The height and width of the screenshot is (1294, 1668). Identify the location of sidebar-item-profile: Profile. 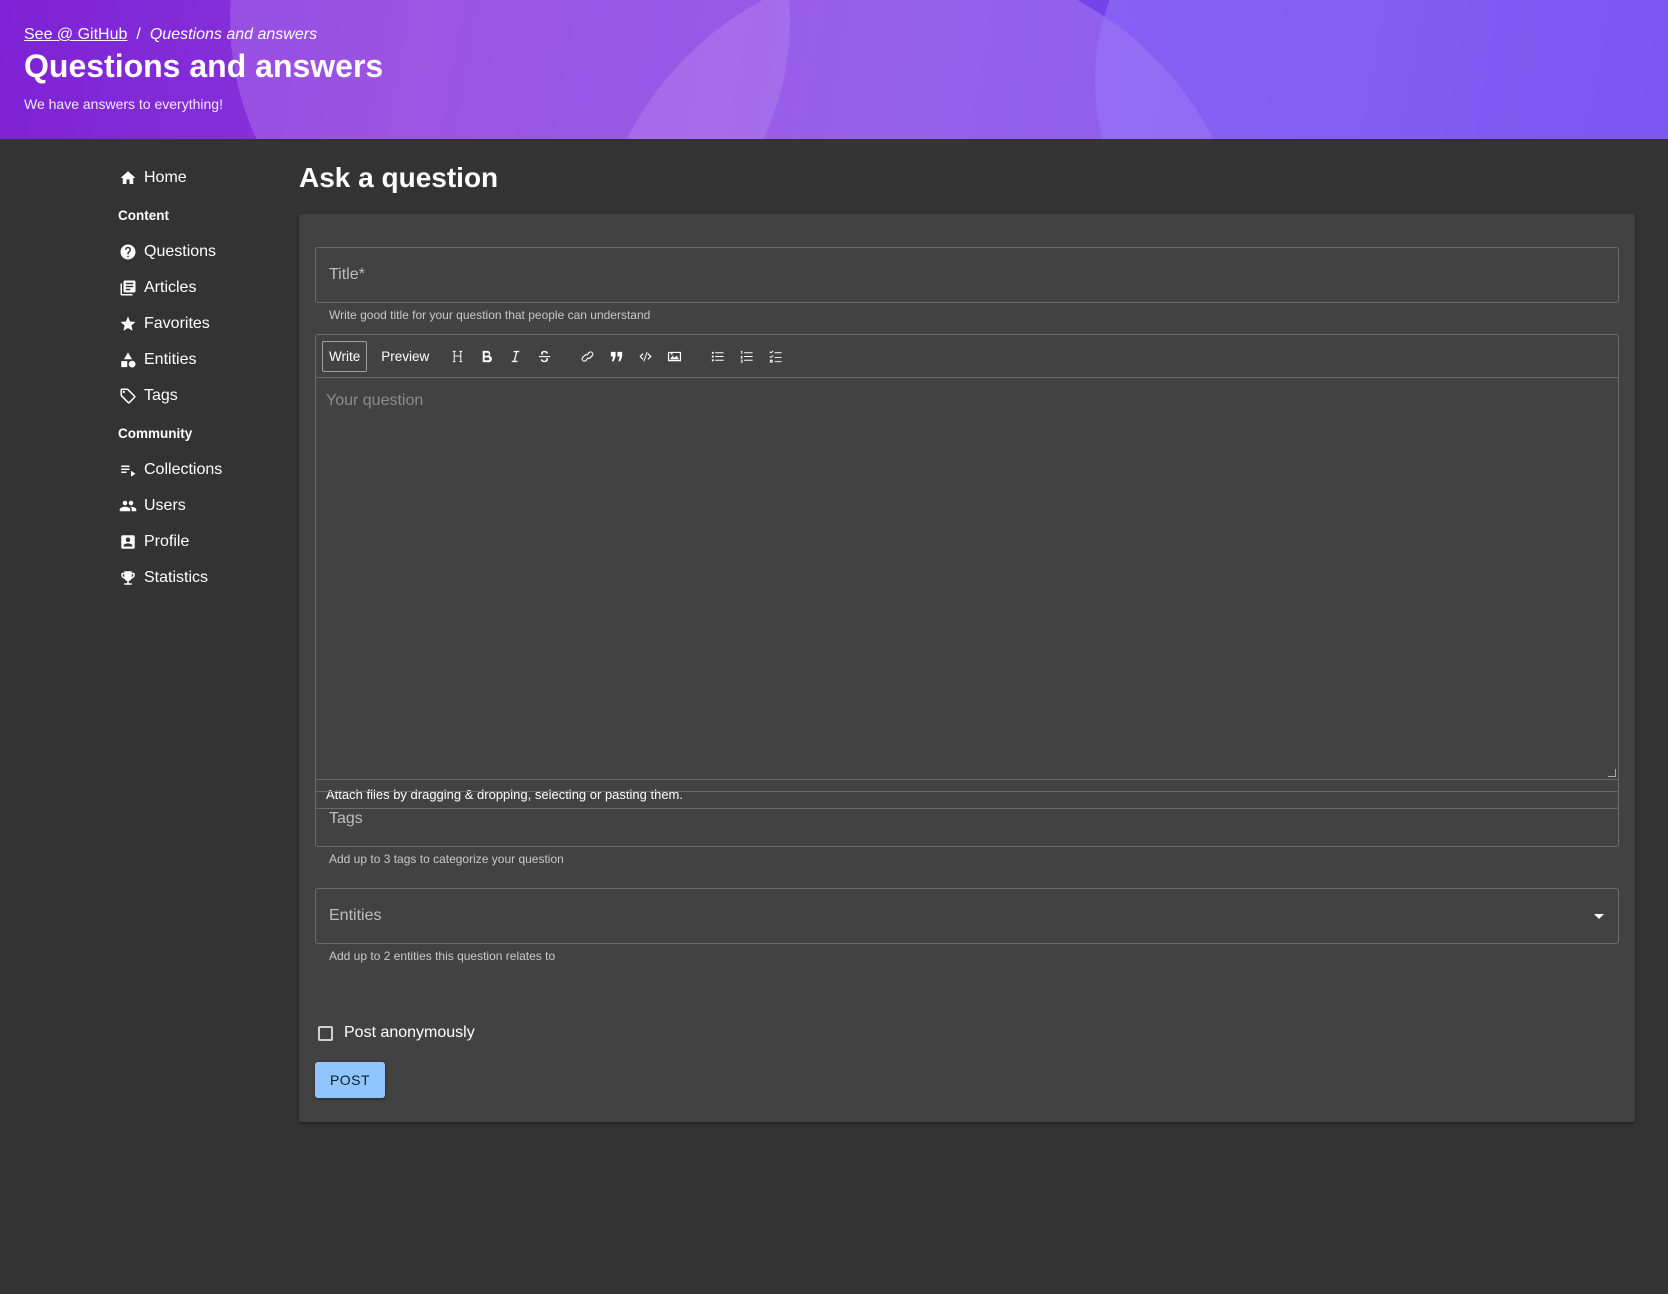
(198, 542).